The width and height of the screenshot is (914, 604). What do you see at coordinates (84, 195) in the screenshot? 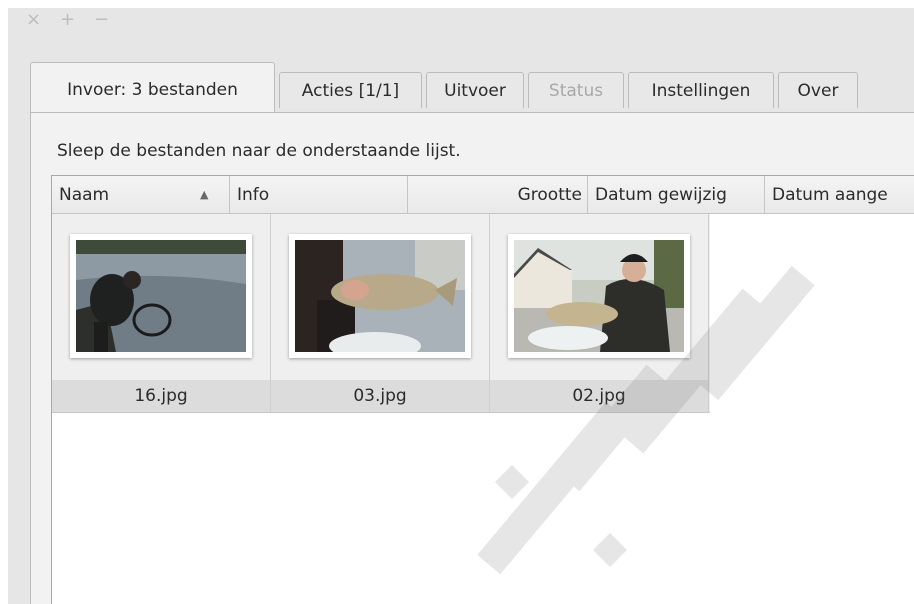
I see `column-name-label: Naam` at bounding box center [84, 195].